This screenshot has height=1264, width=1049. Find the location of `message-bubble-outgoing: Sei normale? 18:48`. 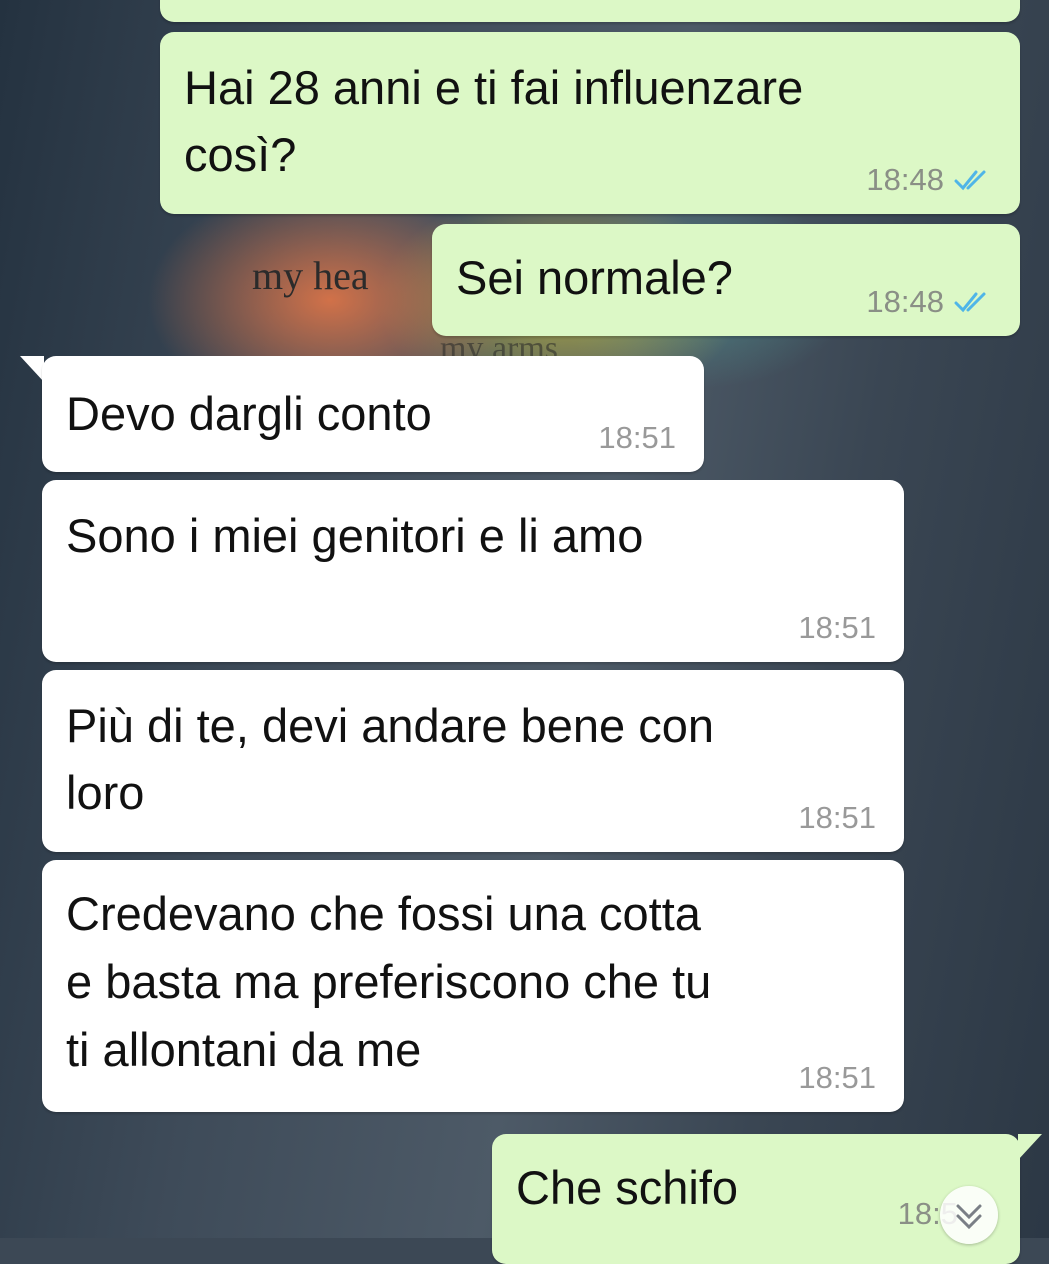

message-bubble-outgoing: Sei normale? 18:48 is located at coordinates (726, 280).